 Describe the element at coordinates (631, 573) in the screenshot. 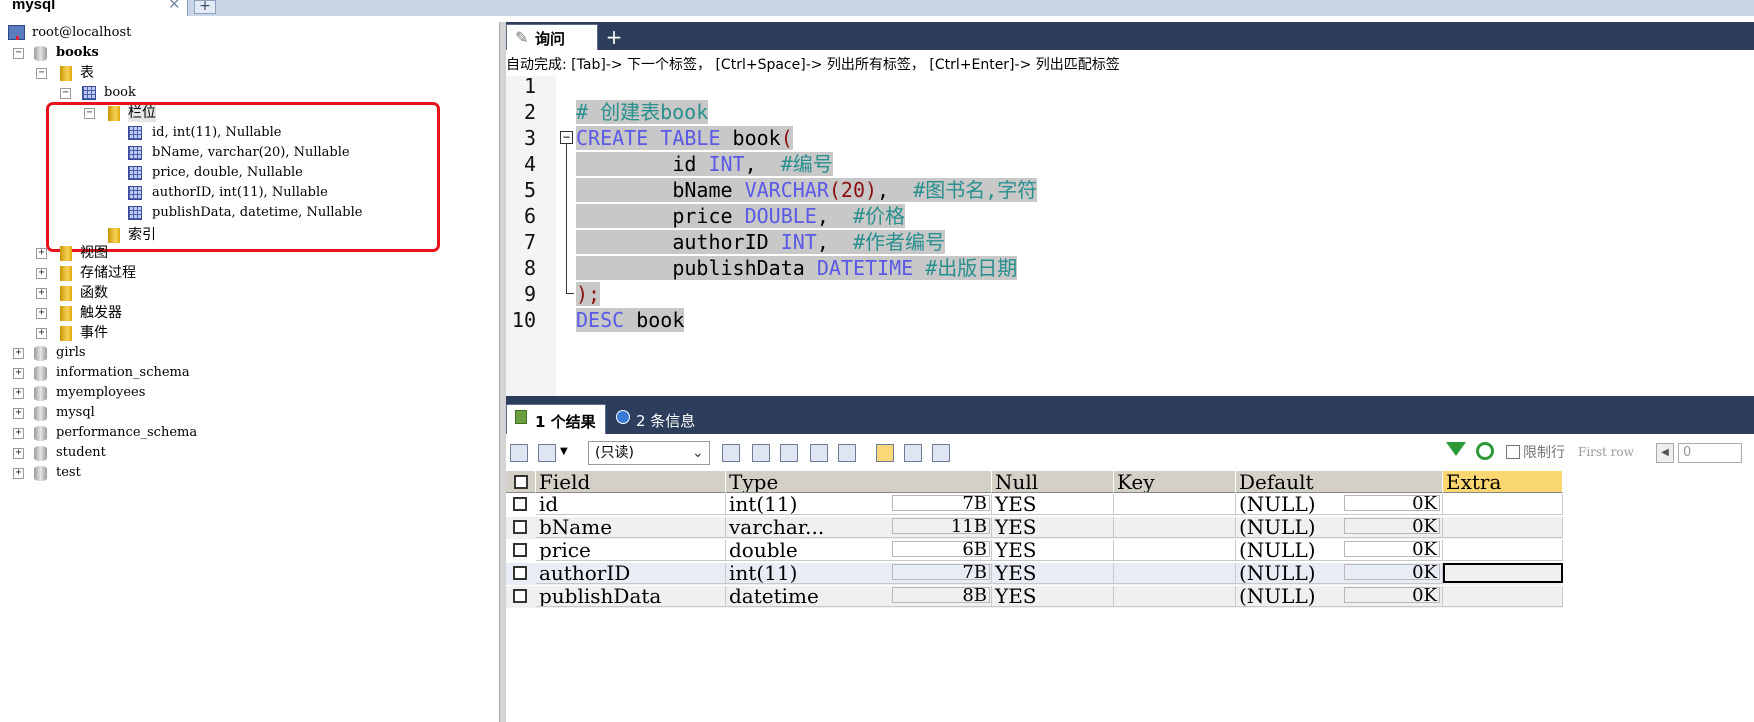

I see `cell-field: authorID` at that location.